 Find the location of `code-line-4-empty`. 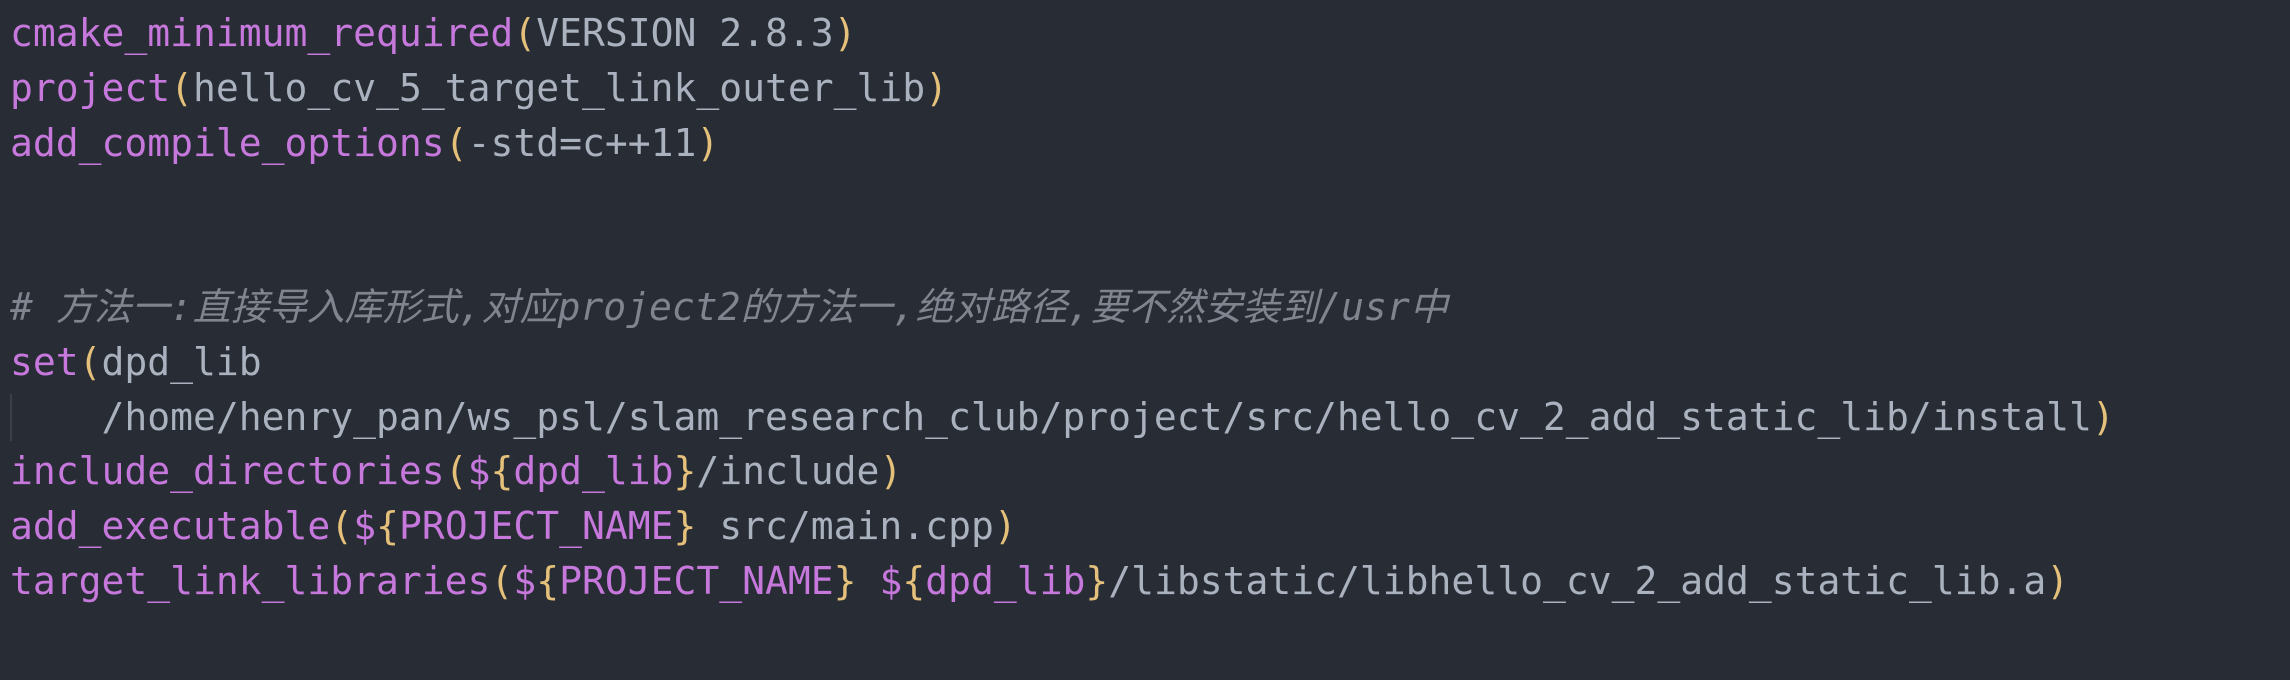

code-line-4-empty is located at coordinates (1150, 197).